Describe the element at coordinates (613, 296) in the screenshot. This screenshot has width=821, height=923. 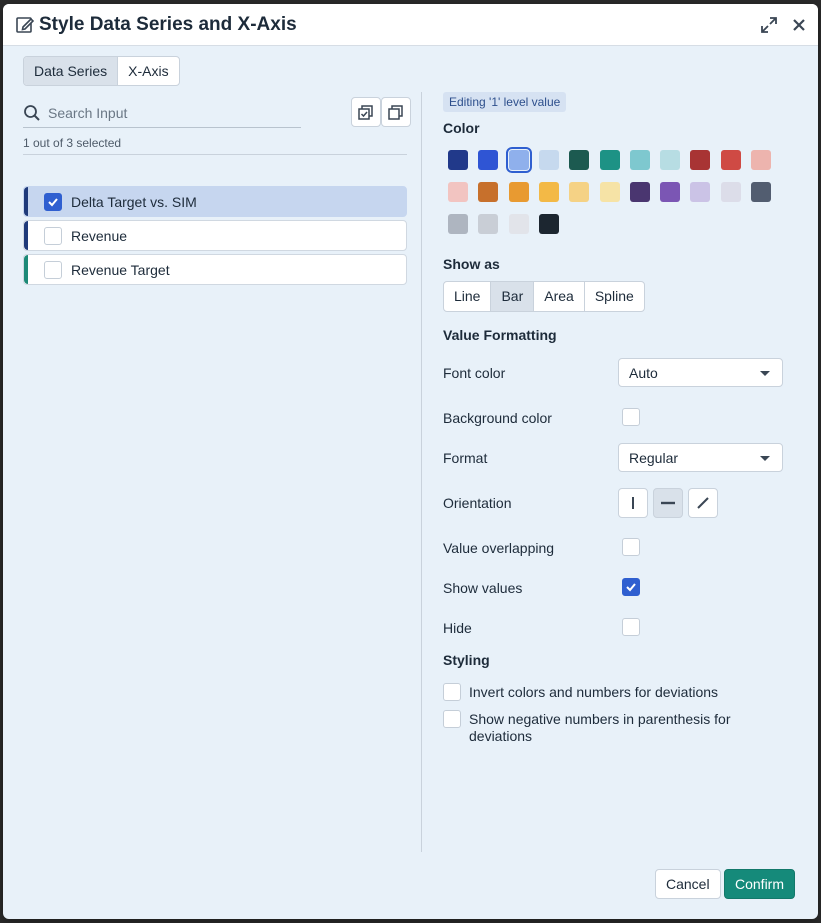
I see `show-as-spline: Spline` at that location.